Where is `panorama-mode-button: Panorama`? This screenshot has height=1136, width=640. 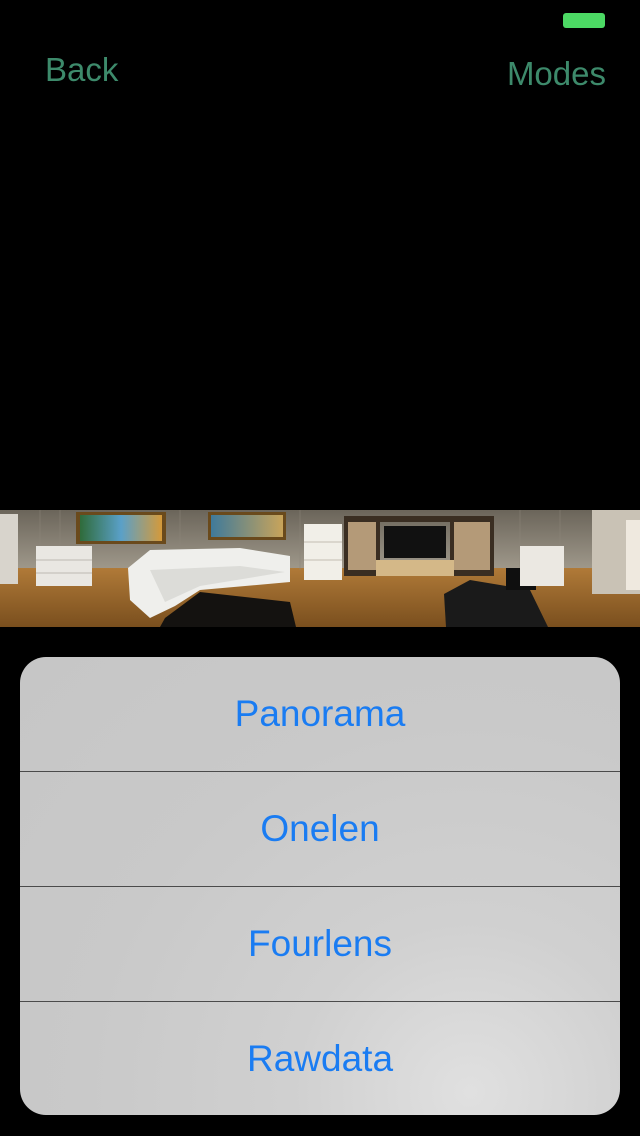
panorama-mode-button: Panorama is located at coordinates (320, 714).